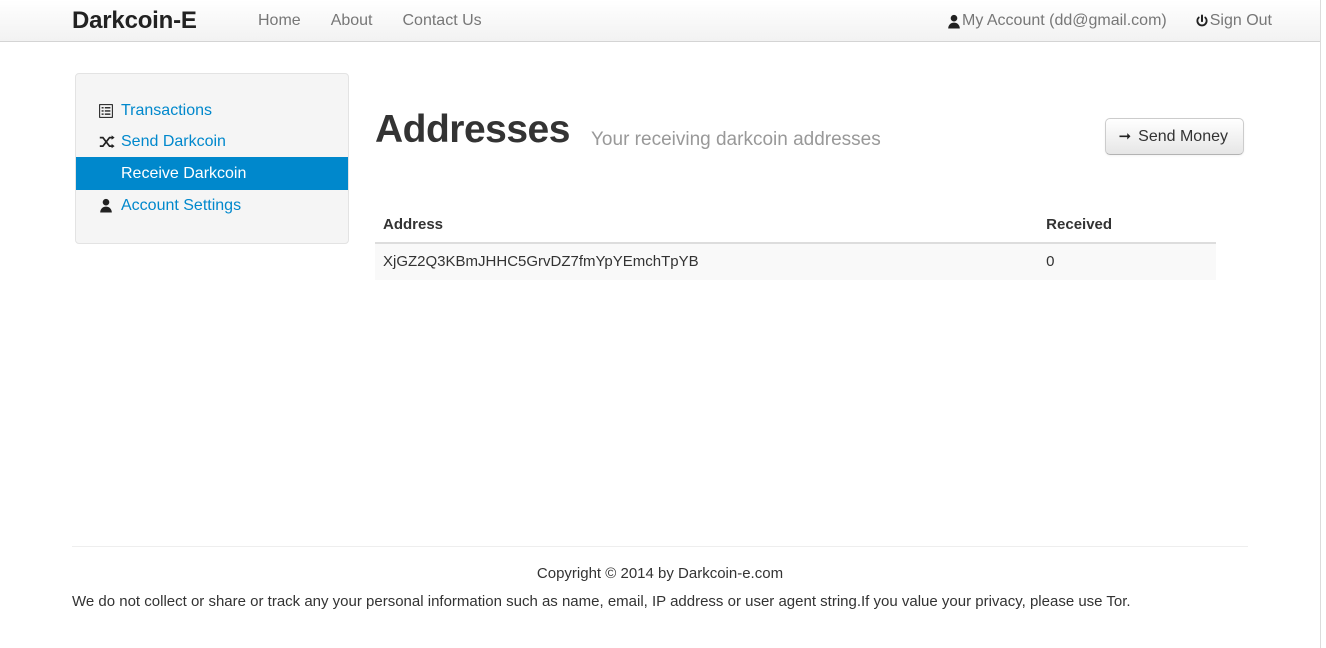  What do you see at coordinates (707, 261) in the screenshot?
I see `cell-address: XjGZ2Q3KBmJHHC5GrvDZ7fmYpYEmchTpYB` at bounding box center [707, 261].